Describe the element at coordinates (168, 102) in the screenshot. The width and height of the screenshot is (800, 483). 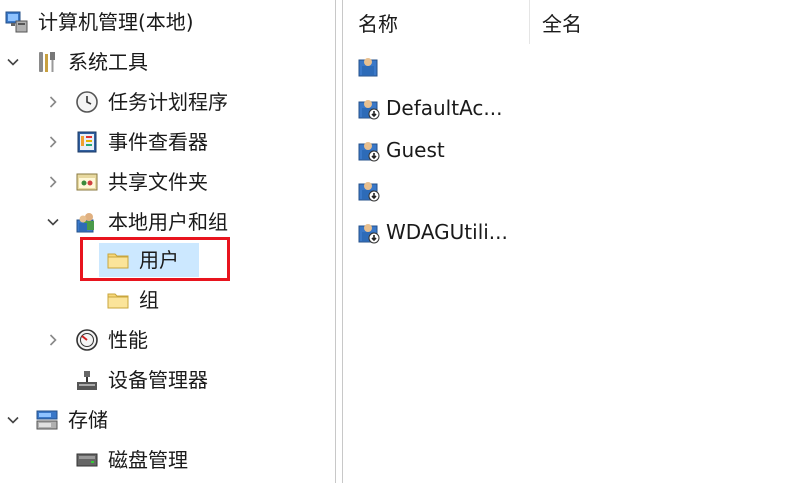
I see `tree-item-label: 任务计划程序` at that location.